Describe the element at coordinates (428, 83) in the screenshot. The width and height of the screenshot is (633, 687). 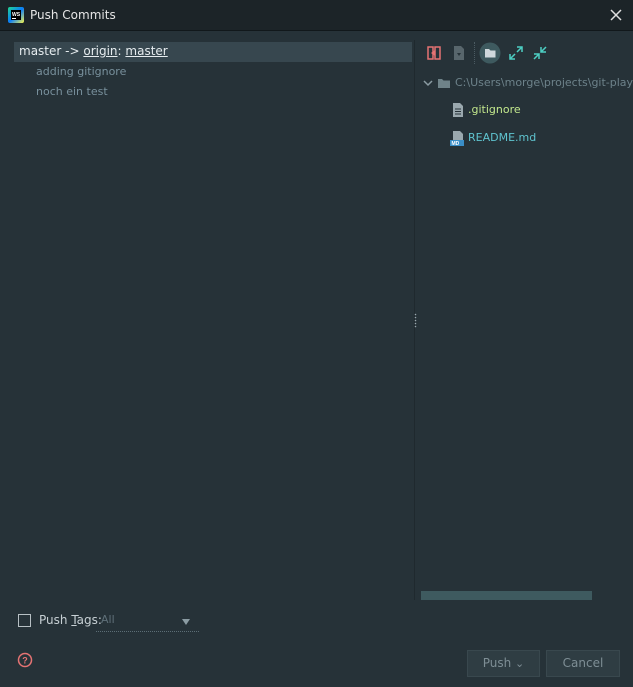
I see `chevron-down-icon` at that location.